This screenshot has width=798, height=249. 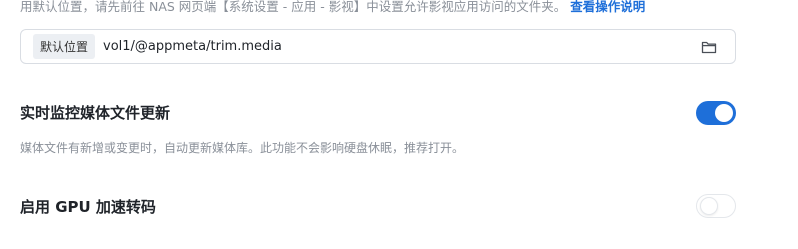 What do you see at coordinates (709, 47) in the screenshot?
I see `folder-icon` at bounding box center [709, 47].